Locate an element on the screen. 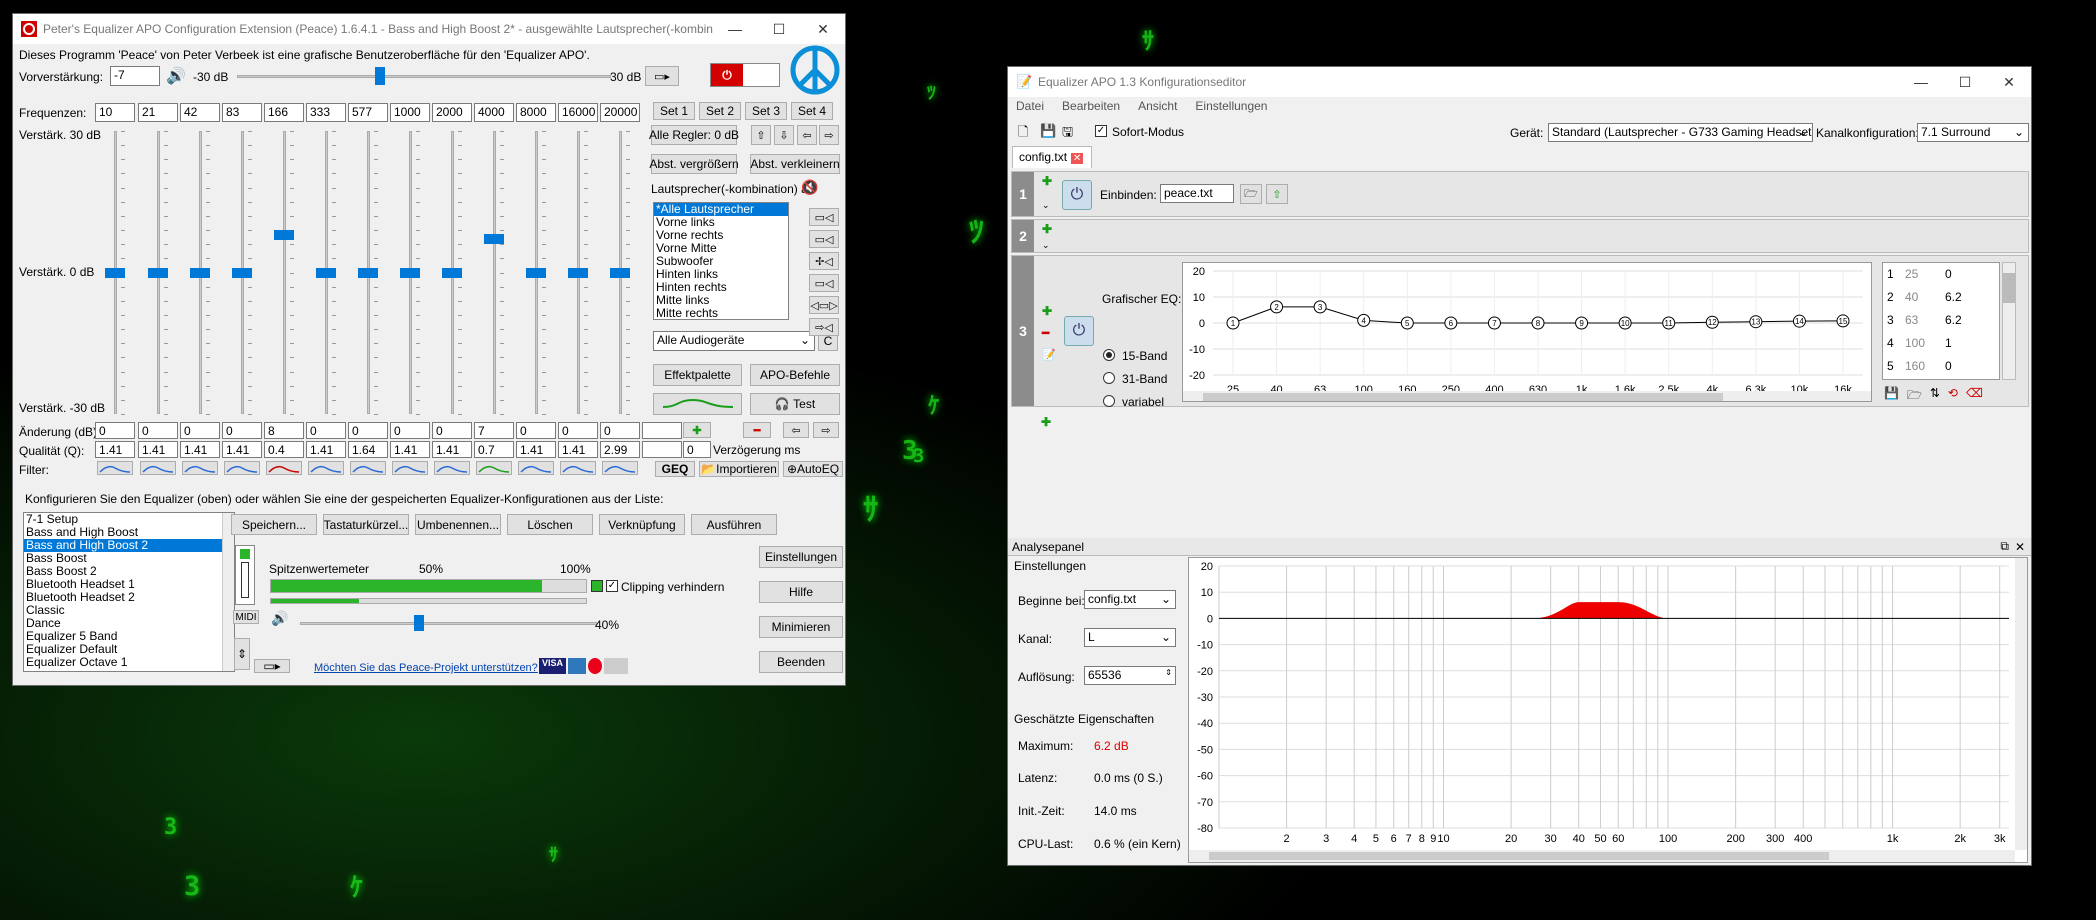 This screenshot has height=920, width=2096. minimize-button: — is located at coordinates (735, 29).